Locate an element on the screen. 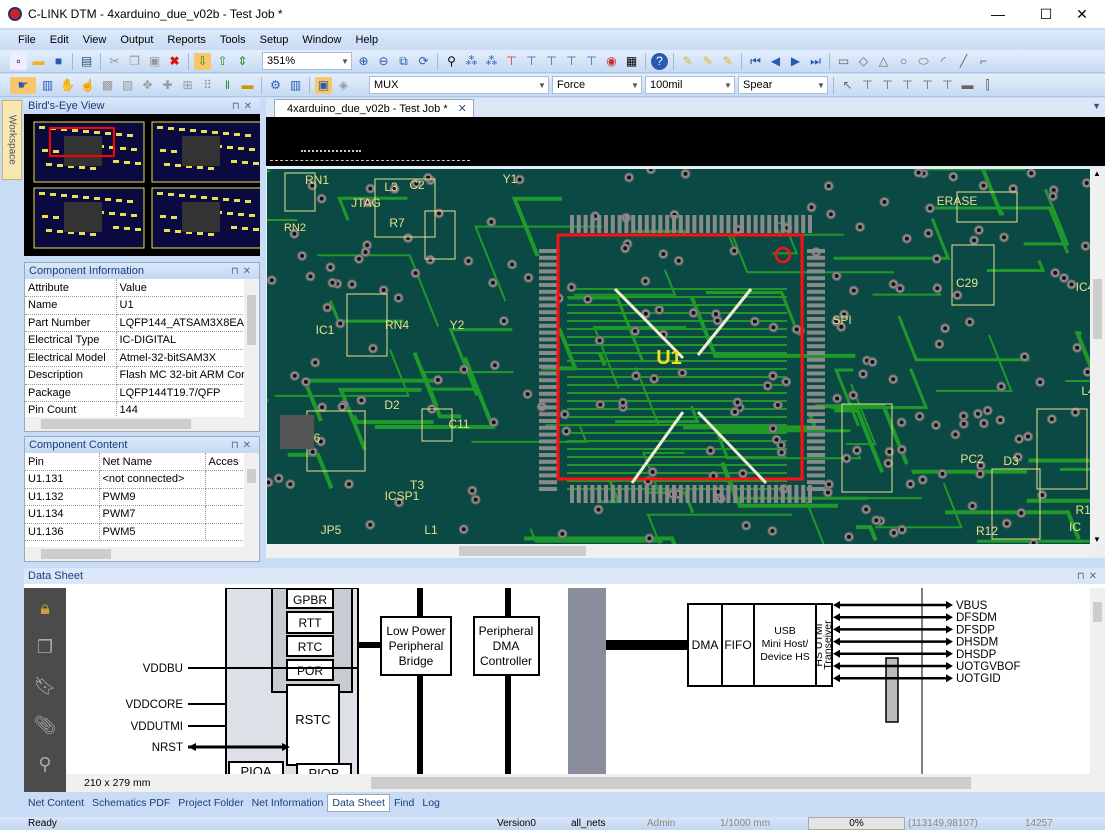  bottom-tab: Find is located at coordinates (404, 803).